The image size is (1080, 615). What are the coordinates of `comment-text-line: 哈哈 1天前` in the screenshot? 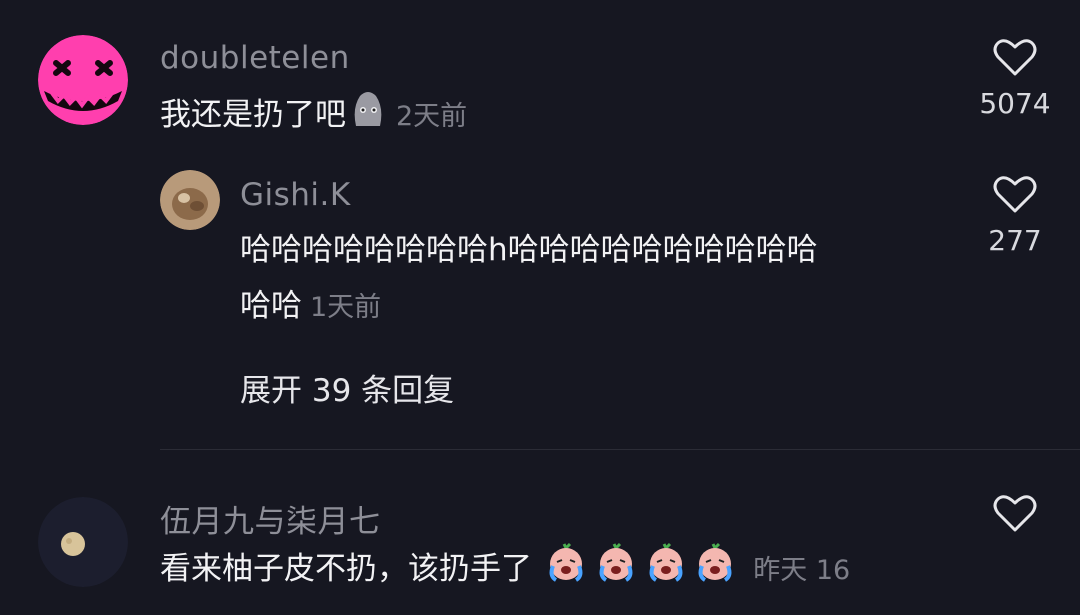 It's located at (310, 307).